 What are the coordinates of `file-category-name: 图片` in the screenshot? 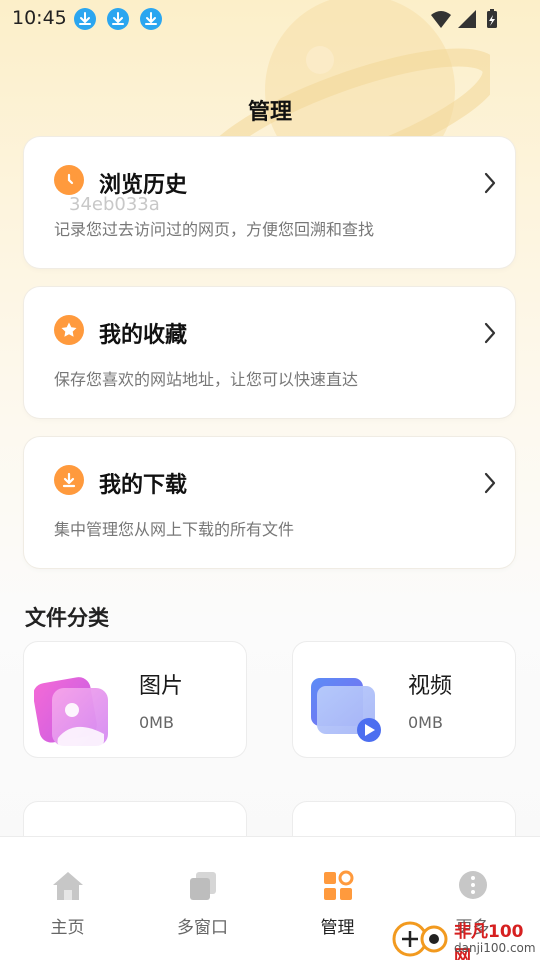 It's located at (161, 686).